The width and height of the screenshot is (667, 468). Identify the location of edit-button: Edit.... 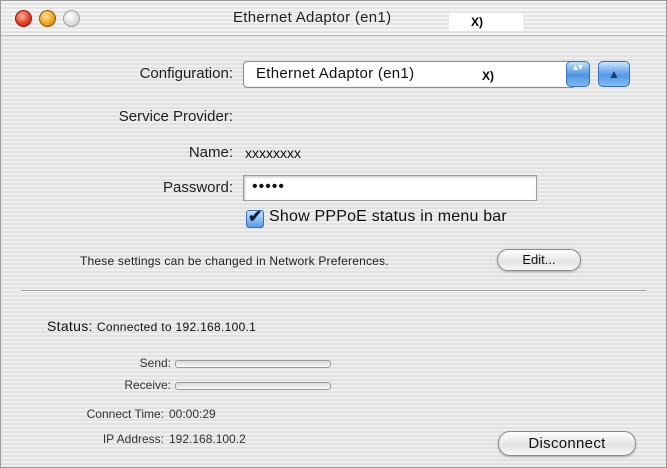
(539, 260).